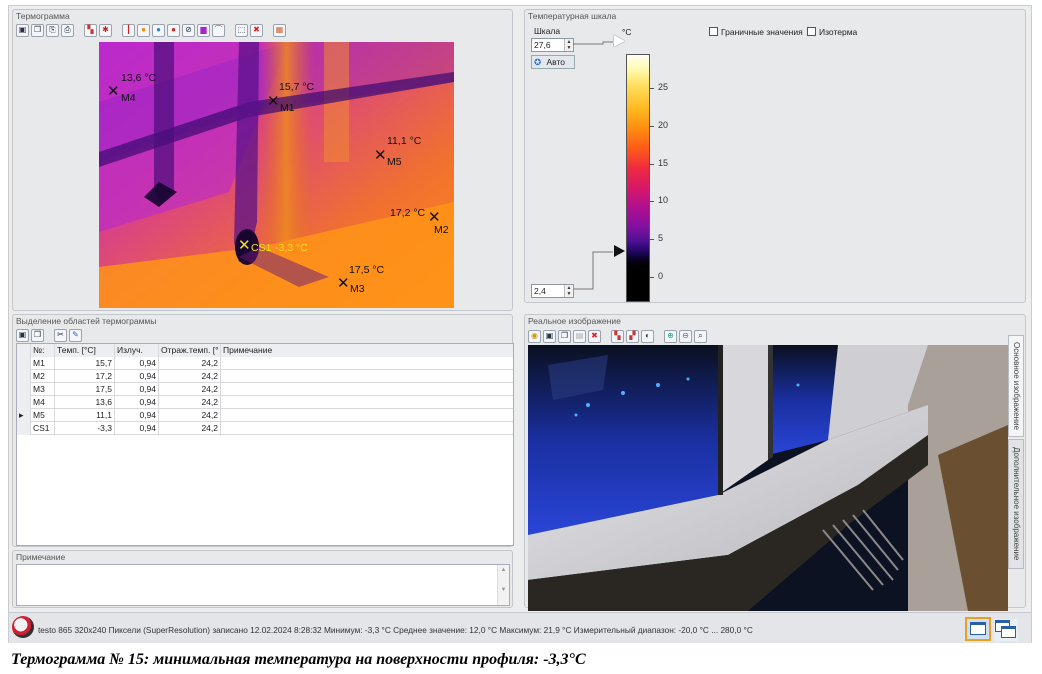  What do you see at coordinates (367, 350) in the screenshot?
I see `column-header: Примечание` at bounding box center [367, 350].